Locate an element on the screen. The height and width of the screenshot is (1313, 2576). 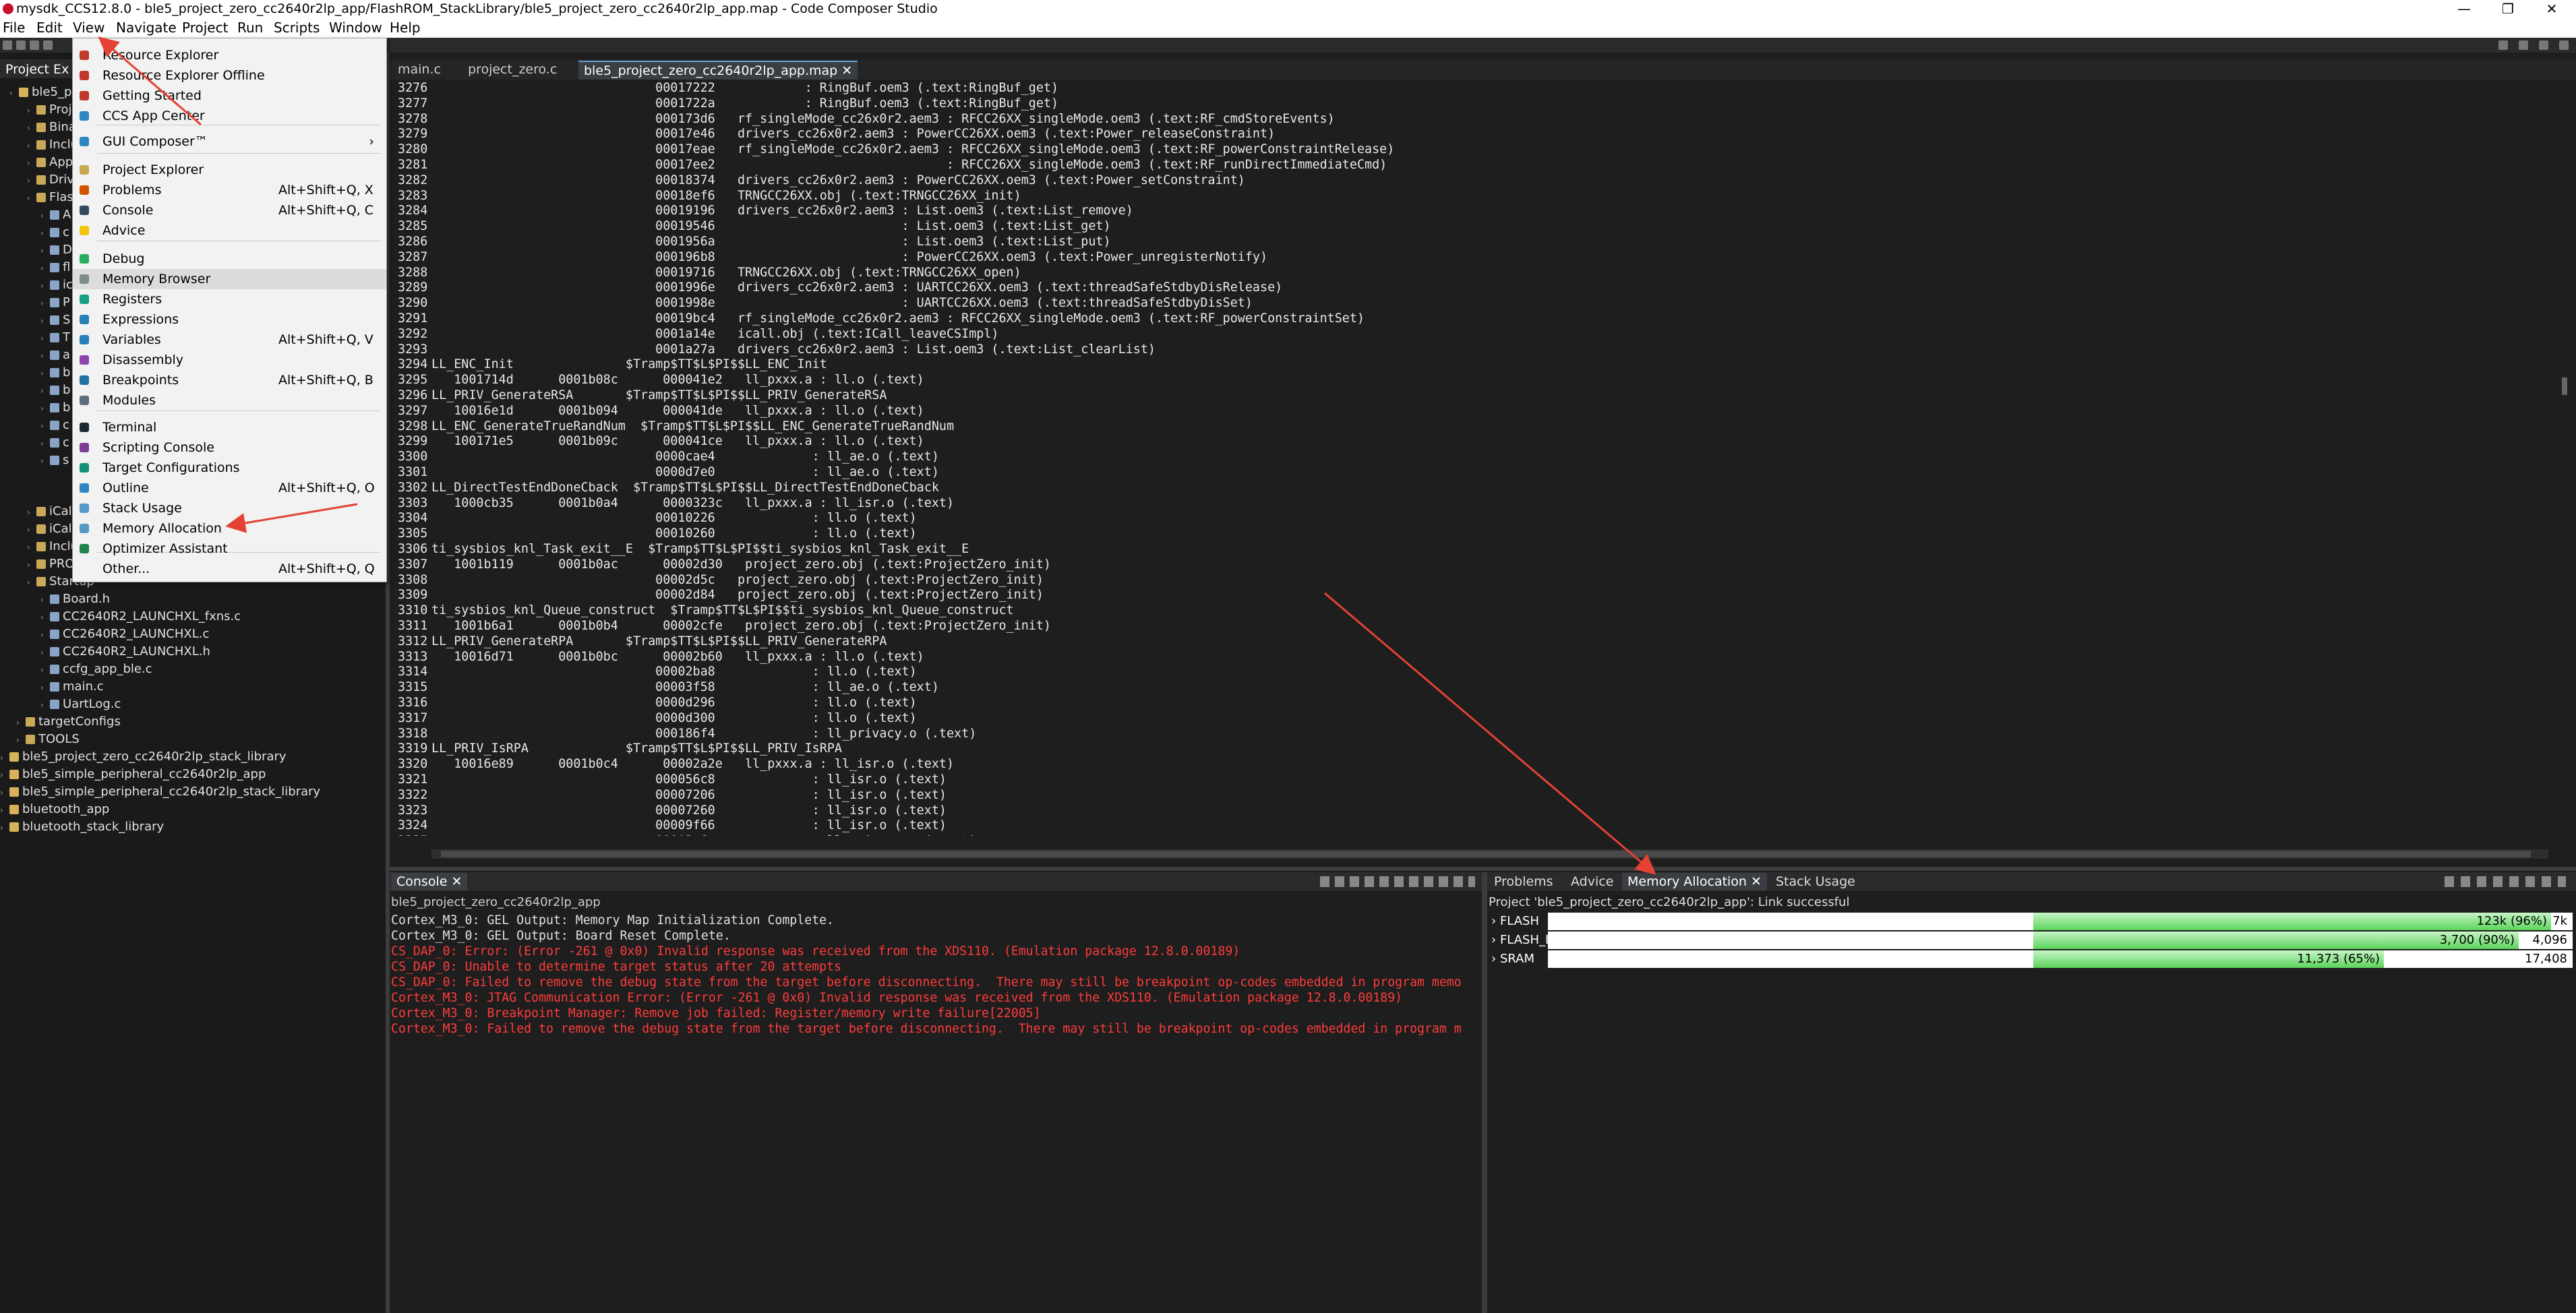
arrow-to-memory-allocation-tab is located at coordinates (1490, 733).